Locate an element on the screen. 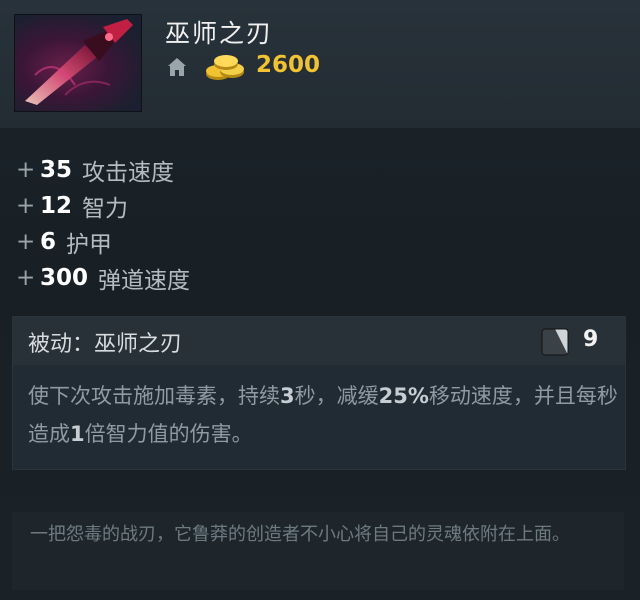 The width and height of the screenshot is (640, 600). desc-value: 1 is located at coordinates (77, 434).